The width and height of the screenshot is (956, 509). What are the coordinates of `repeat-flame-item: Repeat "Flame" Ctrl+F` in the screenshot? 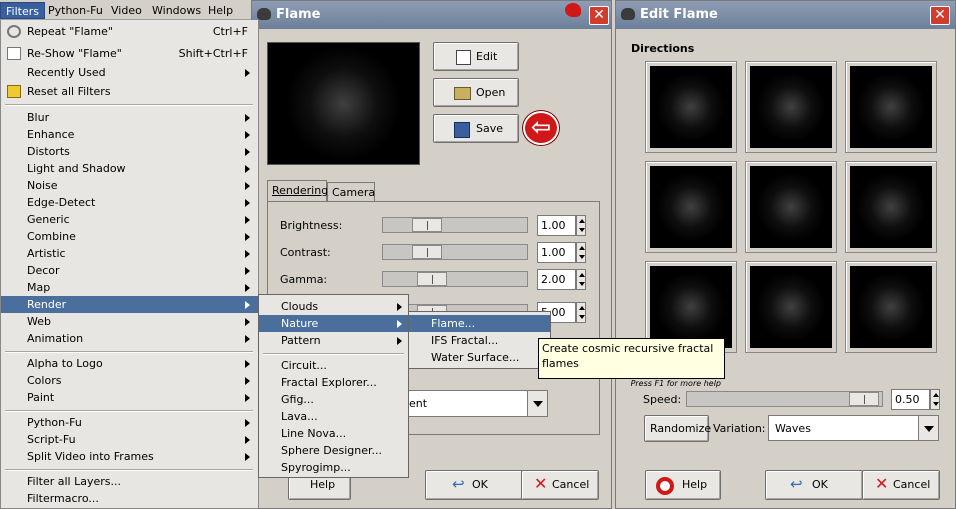 It's located at (129, 31).